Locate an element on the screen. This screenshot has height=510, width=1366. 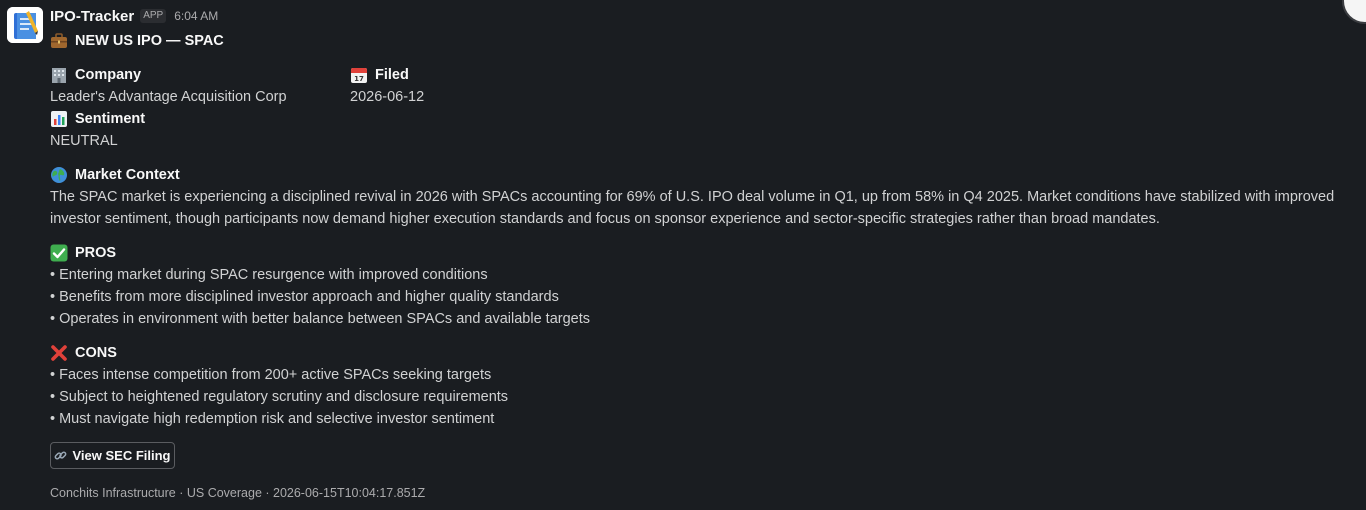
company-label-row: Company is located at coordinates (95, 75).